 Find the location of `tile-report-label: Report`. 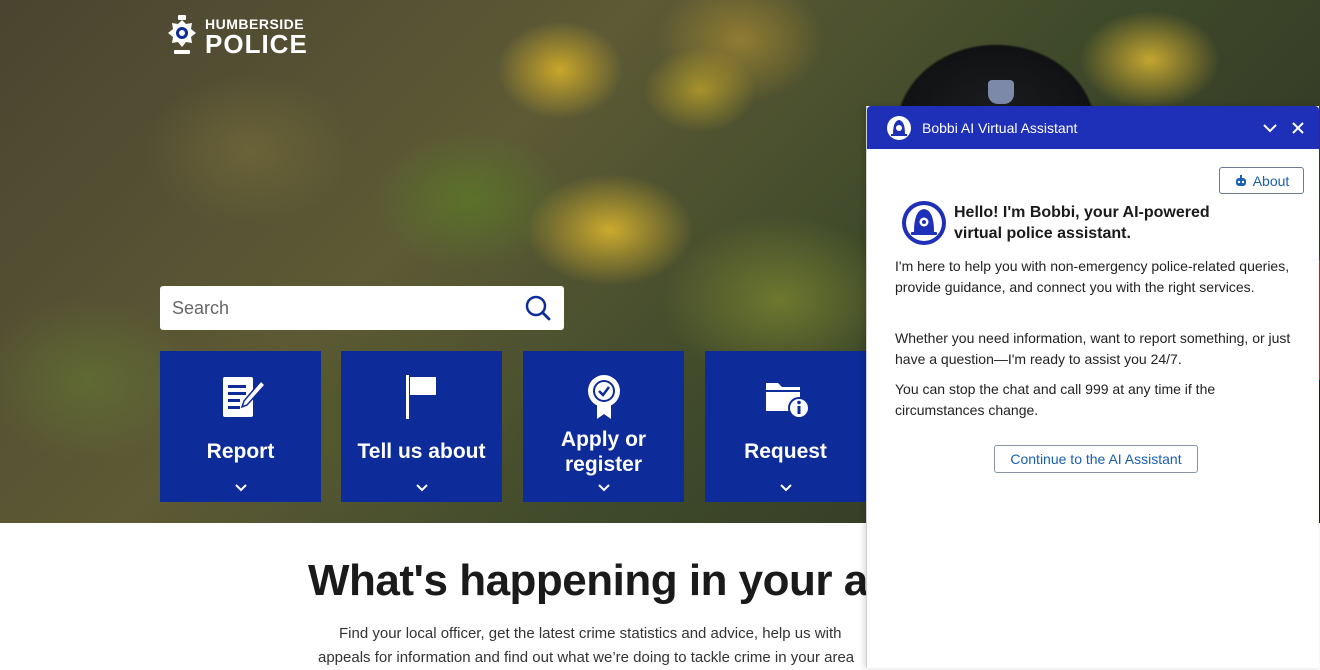

tile-report-label: Report is located at coordinates (240, 451).